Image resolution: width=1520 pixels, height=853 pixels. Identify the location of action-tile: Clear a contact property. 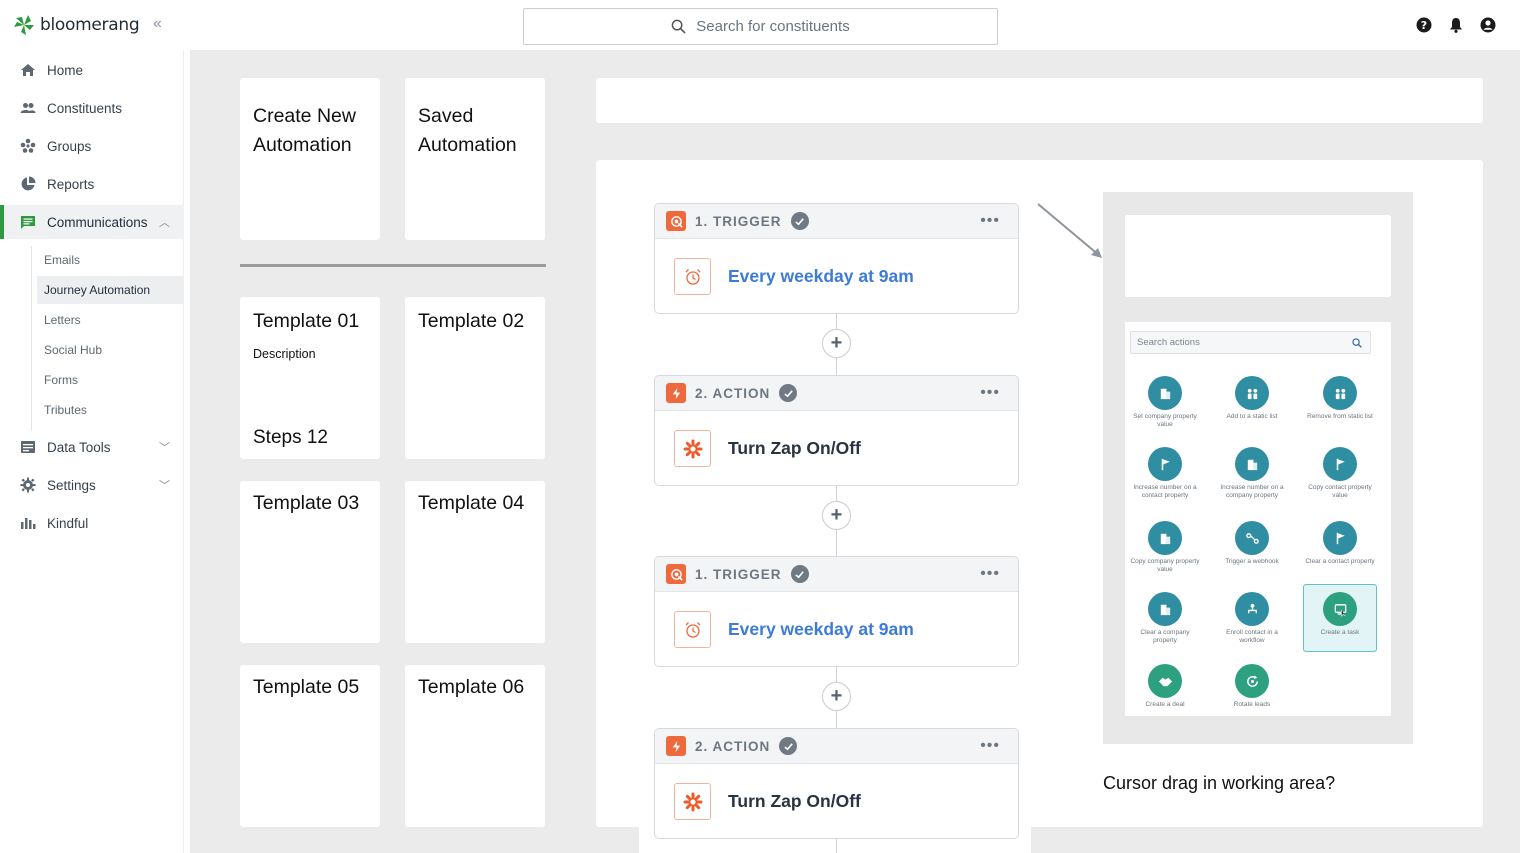
(1340, 552).